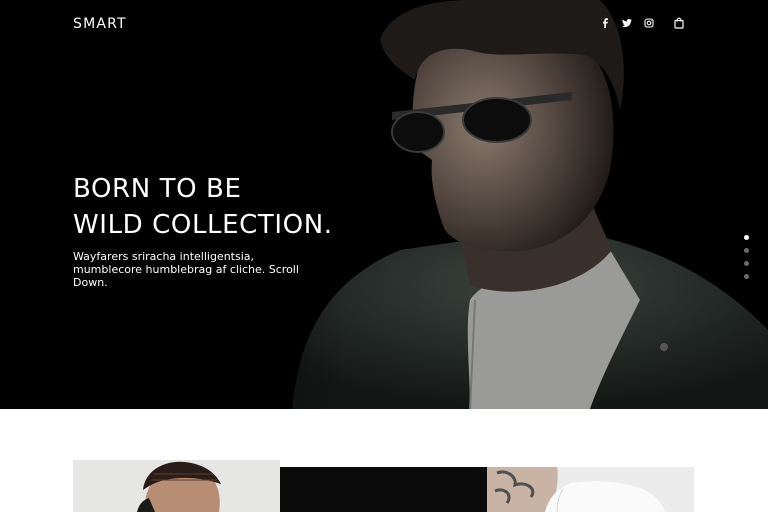 This screenshot has height=512, width=768. I want to click on instagram-icon, so click(649, 23).